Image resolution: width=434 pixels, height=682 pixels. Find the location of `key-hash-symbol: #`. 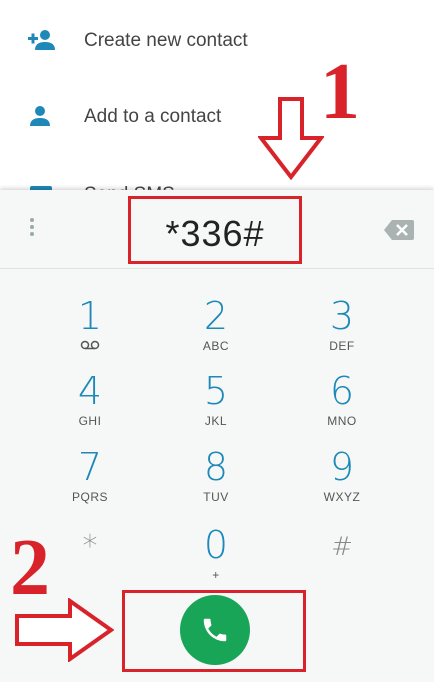

key-hash-symbol: # is located at coordinates (342, 547).